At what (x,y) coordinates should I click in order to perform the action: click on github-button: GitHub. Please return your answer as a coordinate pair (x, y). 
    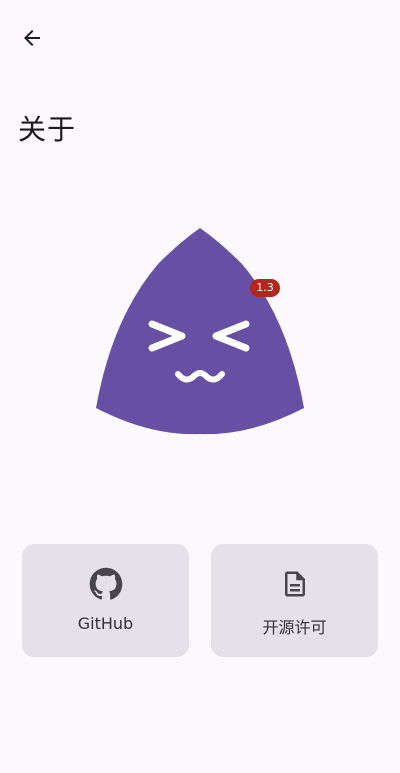
    Looking at the image, I should click on (105, 600).